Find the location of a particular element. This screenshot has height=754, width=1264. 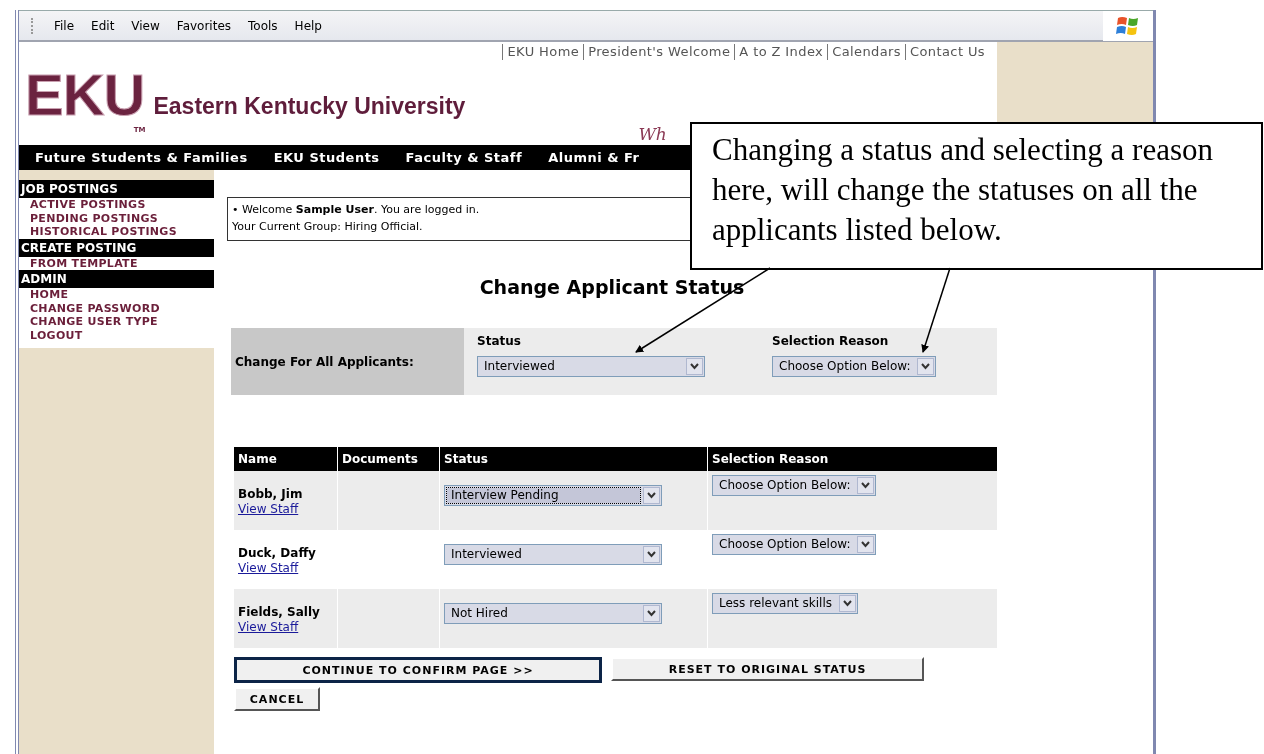

nav-link: Faculty & Staff is located at coordinates (464, 157).